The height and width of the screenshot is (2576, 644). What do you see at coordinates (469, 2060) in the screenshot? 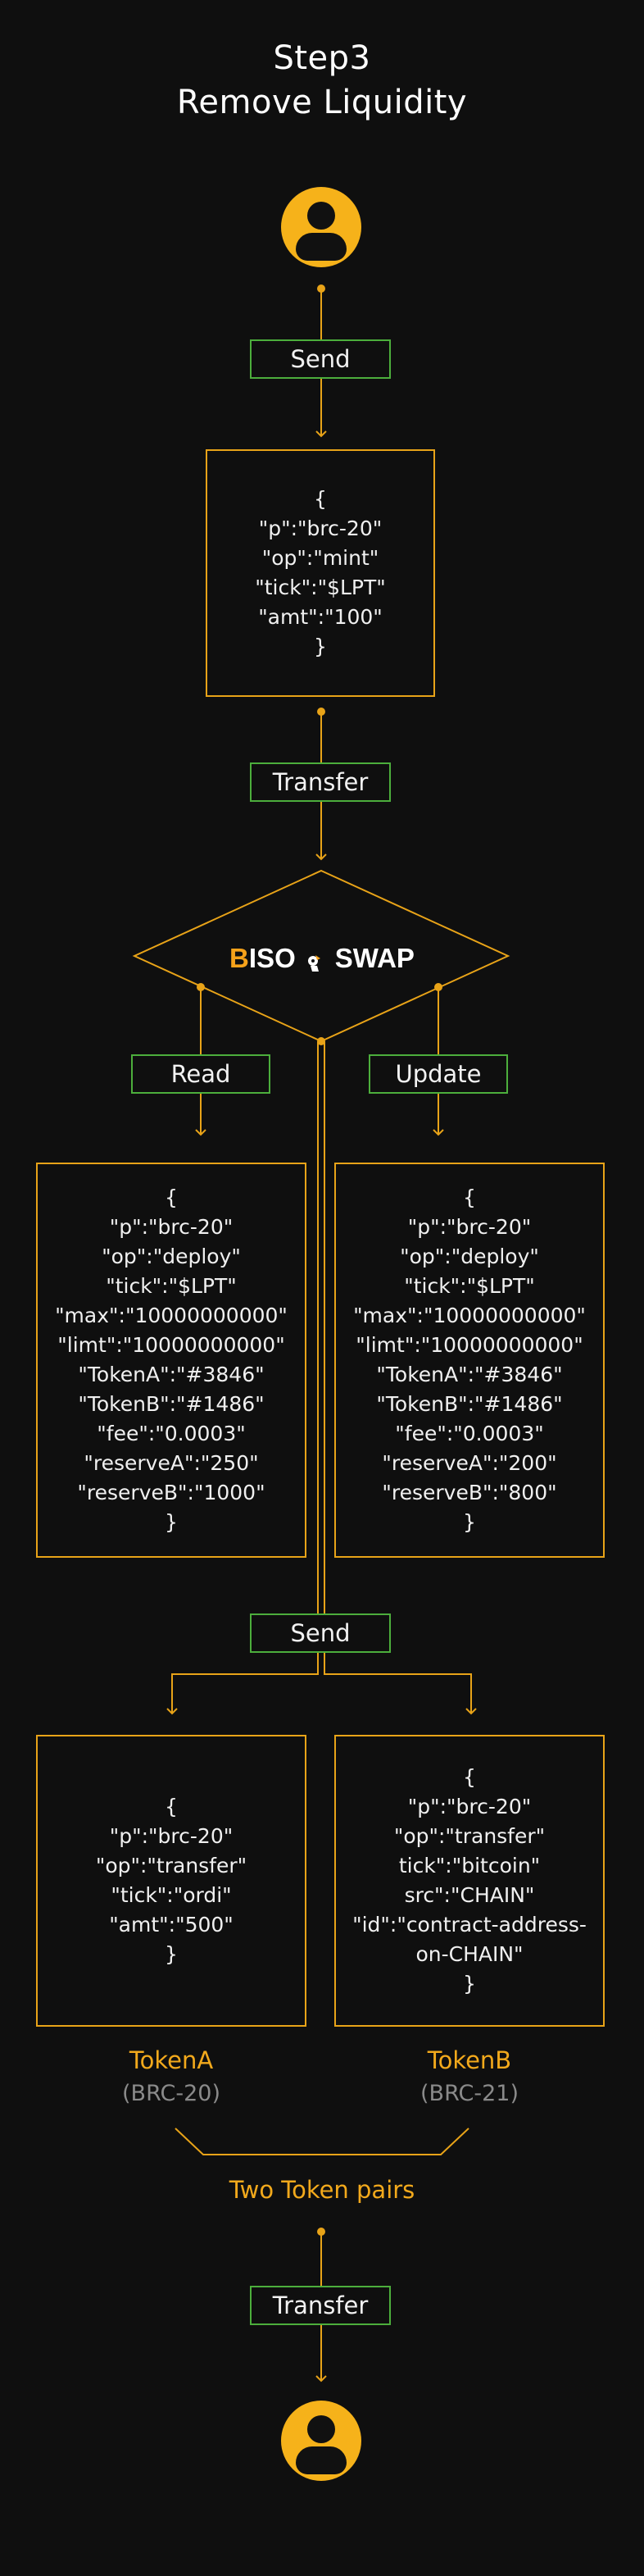
I see `token-b-name: TokenB` at bounding box center [469, 2060].